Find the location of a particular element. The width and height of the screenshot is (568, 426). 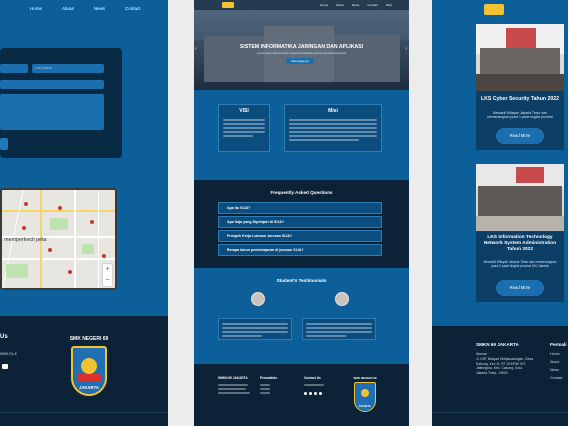

footer-col-school: SMKN 69 JAKARTA is located at coordinates (233, 378).